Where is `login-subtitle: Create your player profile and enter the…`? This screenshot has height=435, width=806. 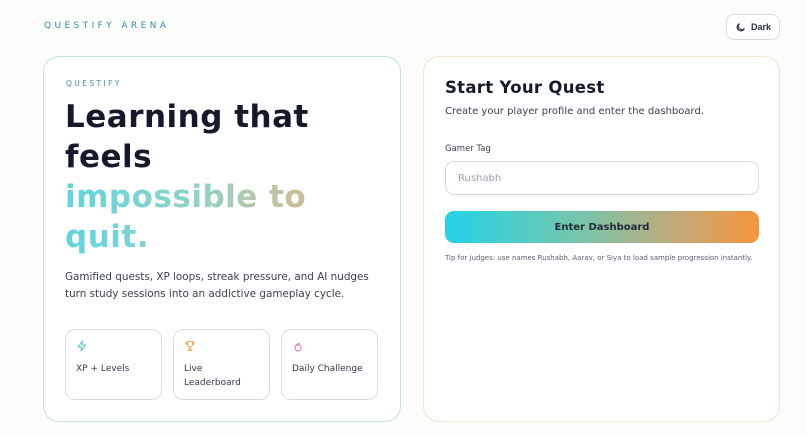 login-subtitle: Create your player profile and enter the… is located at coordinates (574, 111).